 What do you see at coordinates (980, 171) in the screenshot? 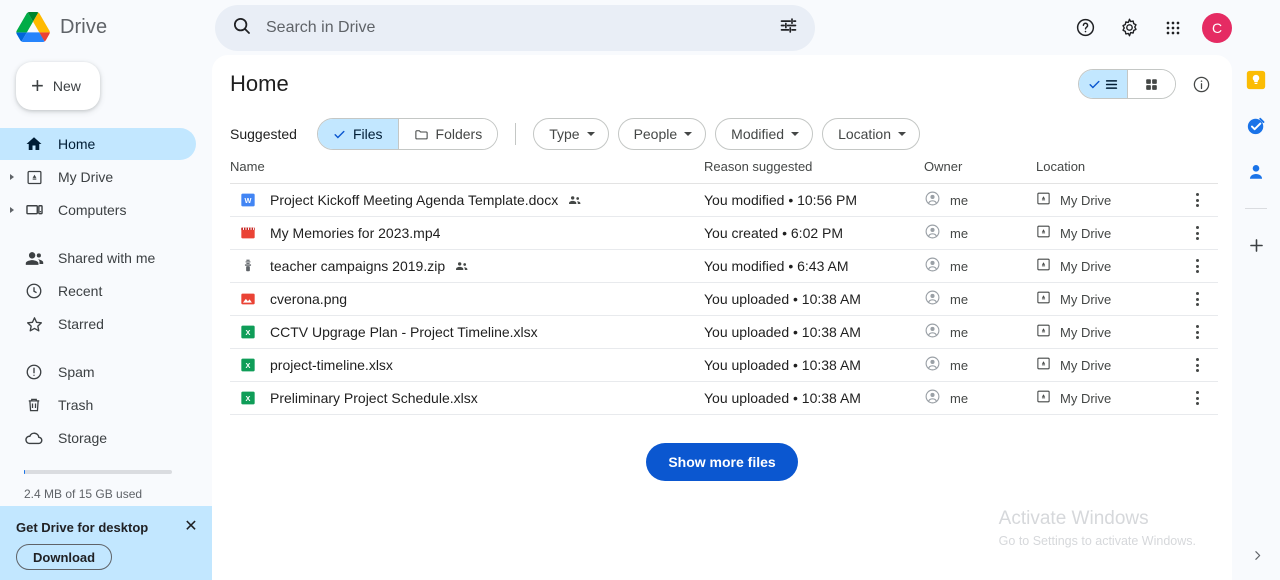
I see `column-header-owner: Owner` at bounding box center [980, 171].